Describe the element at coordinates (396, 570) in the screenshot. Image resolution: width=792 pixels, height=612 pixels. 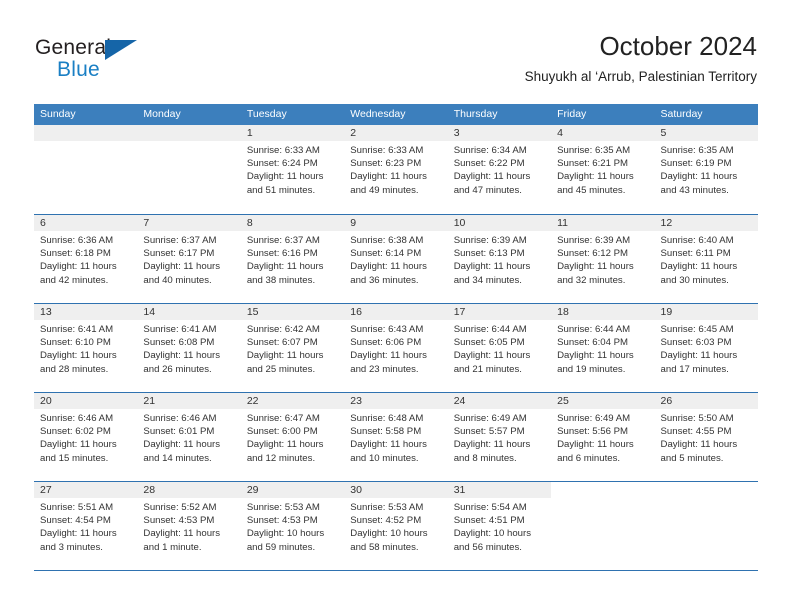
I see `grid-bottom-border` at that location.